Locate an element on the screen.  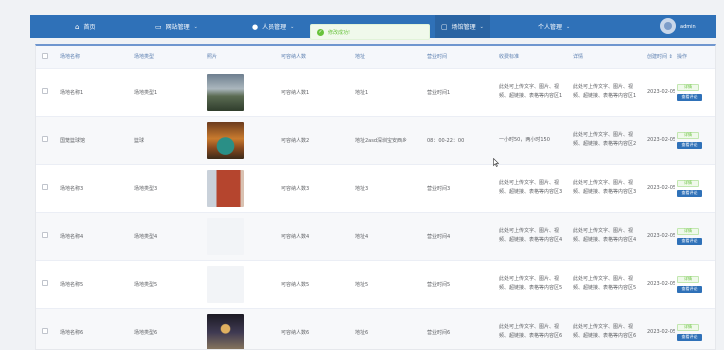
sort-icon: ⇕ is located at coordinates (671, 57).